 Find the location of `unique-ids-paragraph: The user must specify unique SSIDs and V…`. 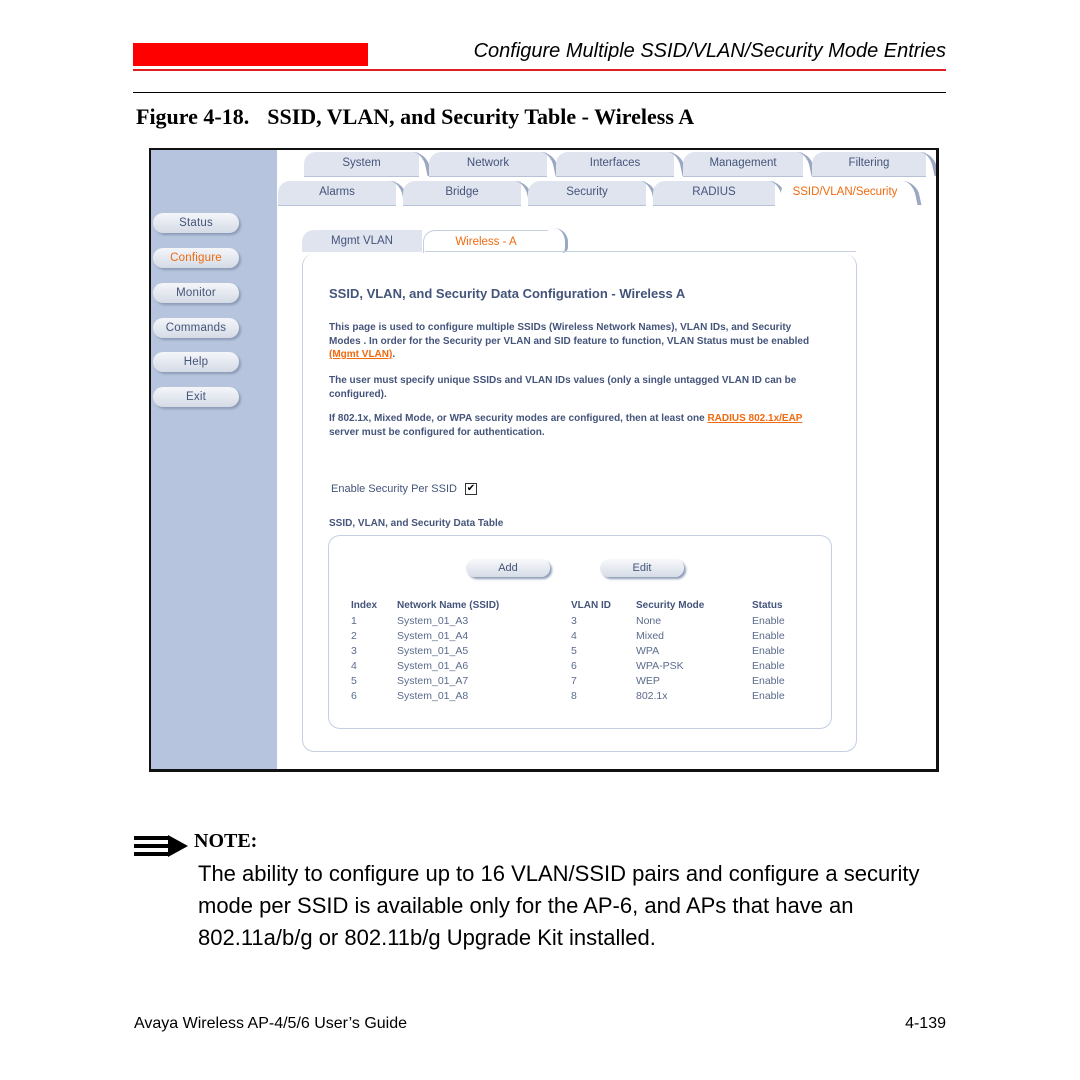

unique-ids-paragraph: The user must specify unique SSIDs and V… is located at coordinates (563, 387).